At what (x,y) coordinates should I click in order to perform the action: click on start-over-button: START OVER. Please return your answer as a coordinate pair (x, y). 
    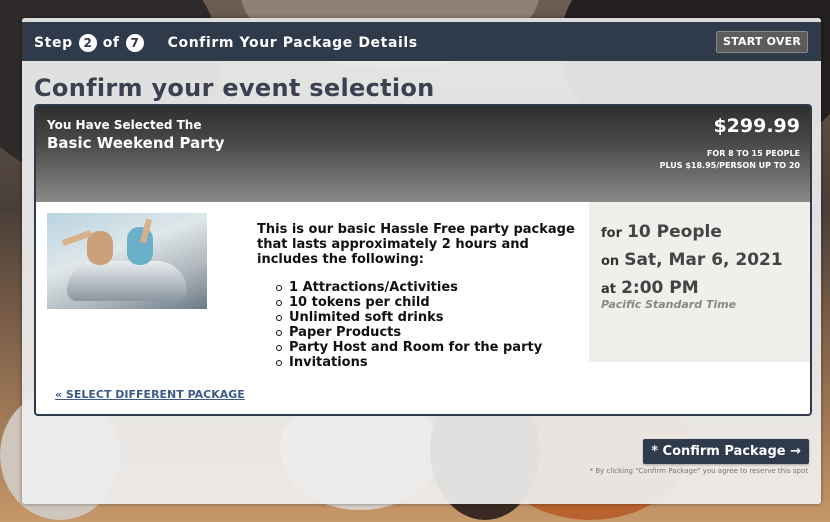
    Looking at the image, I should click on (762, 42).